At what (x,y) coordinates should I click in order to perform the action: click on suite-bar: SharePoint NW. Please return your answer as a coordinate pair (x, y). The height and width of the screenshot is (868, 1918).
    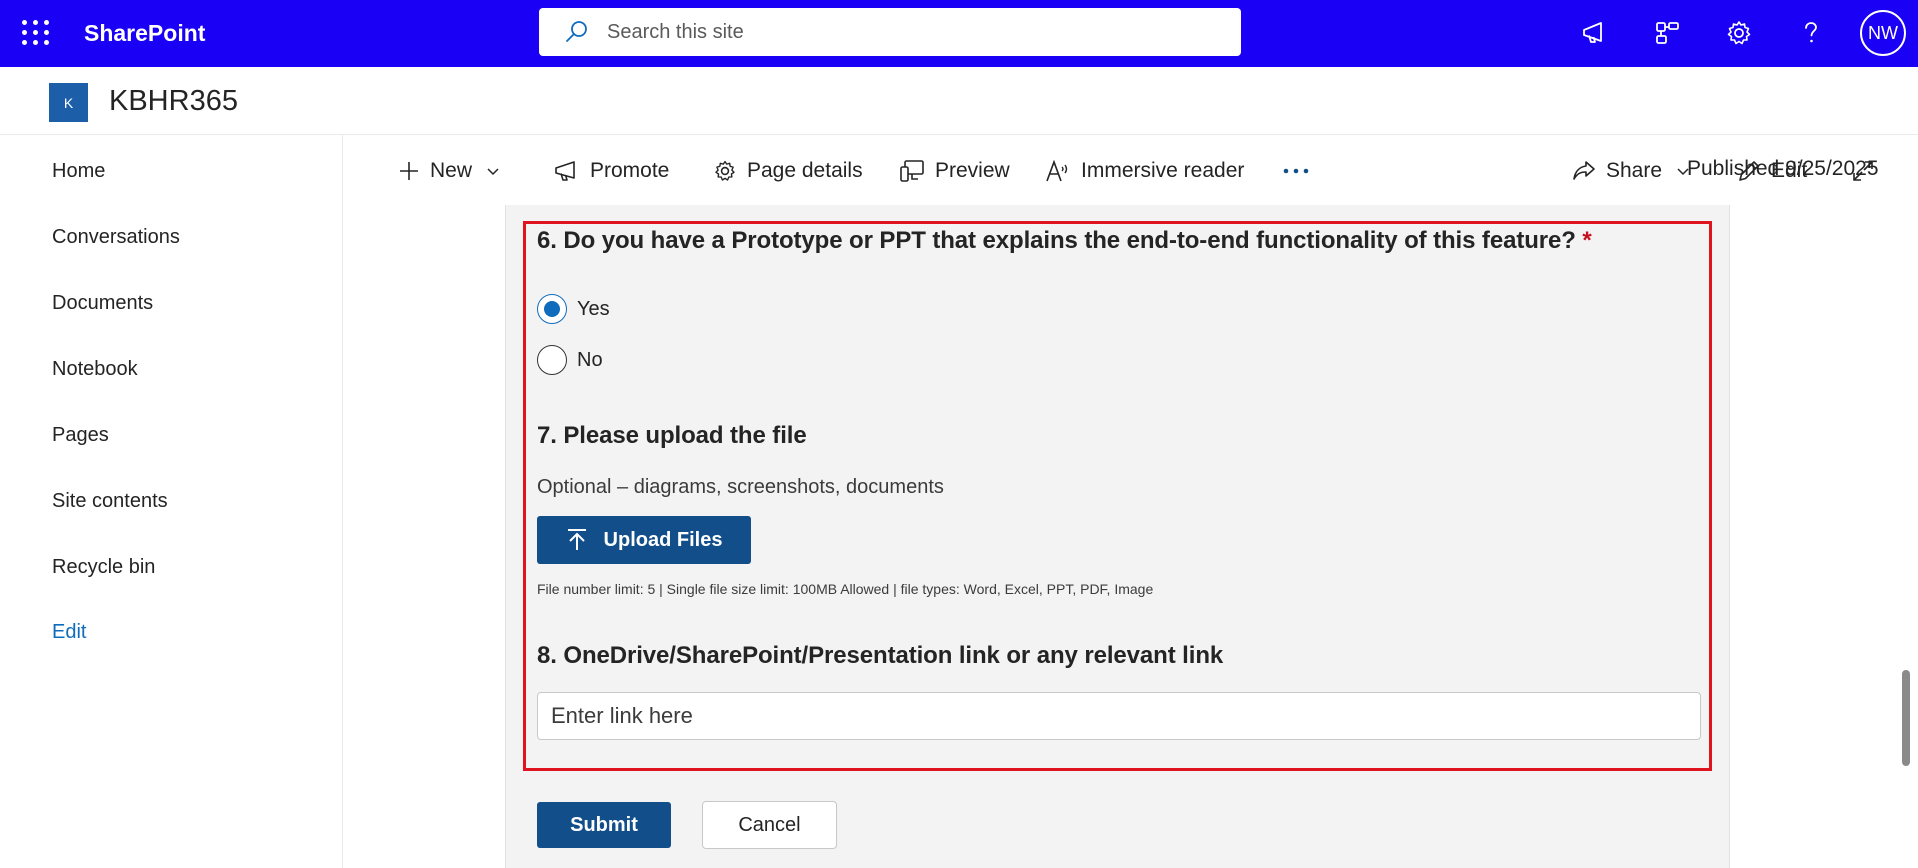
    Looking at the image, I should click on (959, 33).